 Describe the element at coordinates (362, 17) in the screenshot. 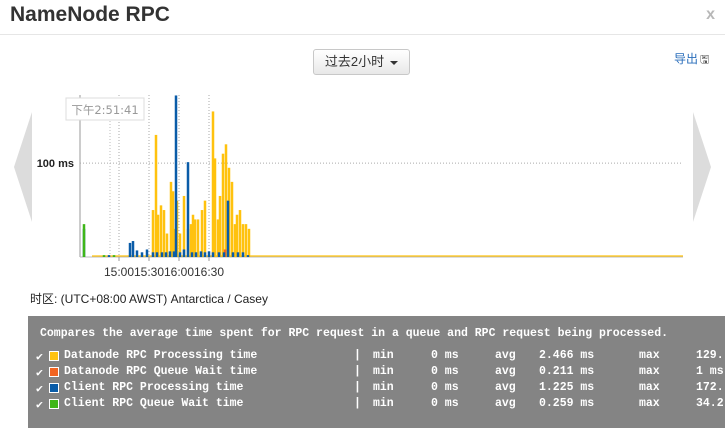

I see `dialog-header: NameNode RPC x` at that location.